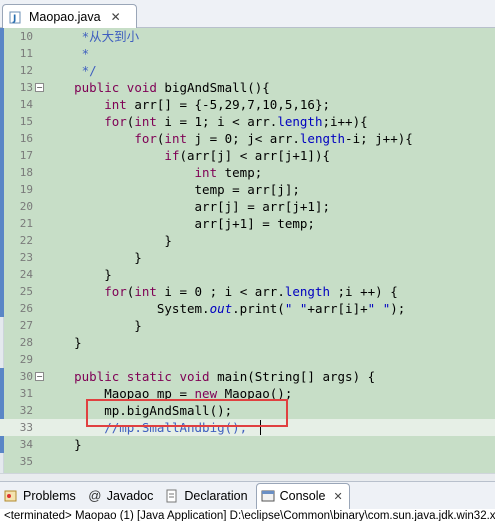 The width and height of the screenshot is (495, 521). I want to click on line-number: 10, so click(26, 36).